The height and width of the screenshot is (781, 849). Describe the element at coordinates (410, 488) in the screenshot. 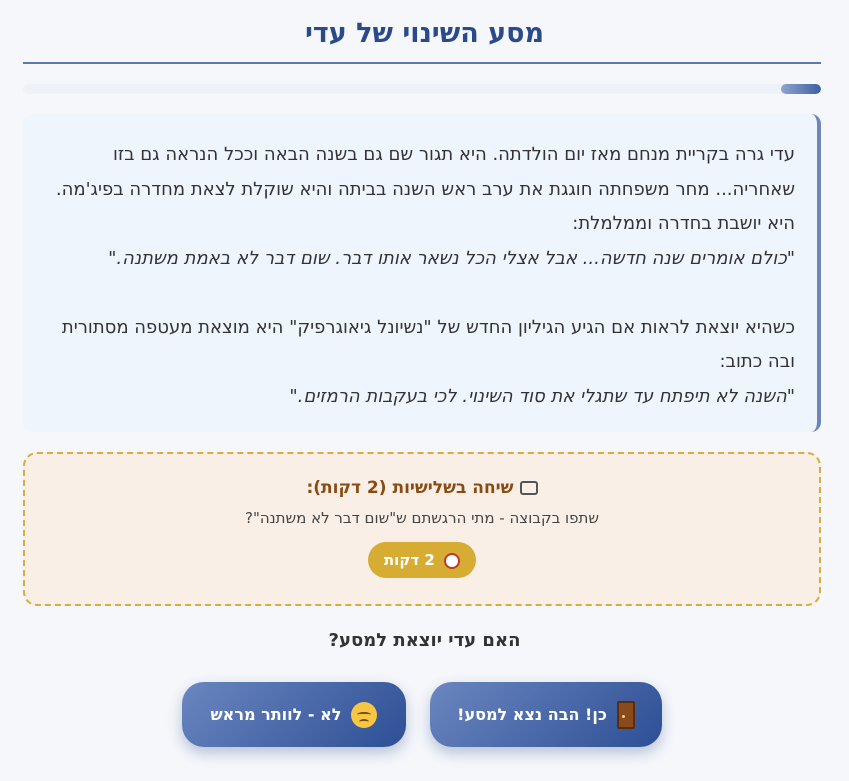

I see `discussion-title-text: שיחה בשלישיות (2 דקות):` at that location.